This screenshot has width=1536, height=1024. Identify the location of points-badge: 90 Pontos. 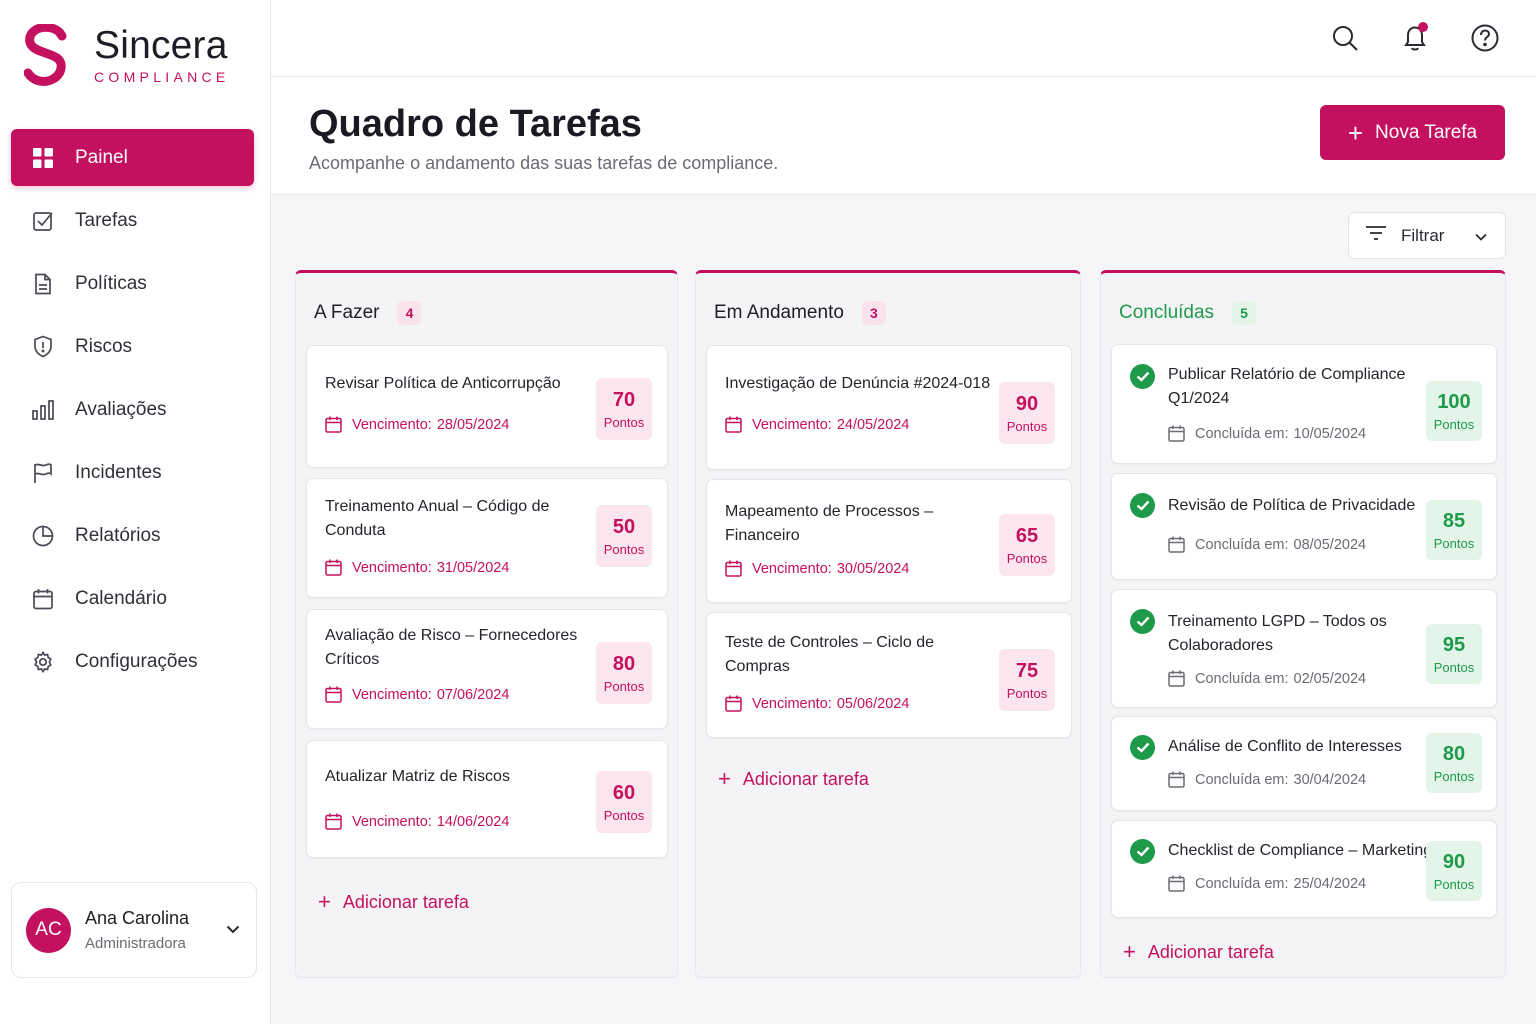
(1454, 871).